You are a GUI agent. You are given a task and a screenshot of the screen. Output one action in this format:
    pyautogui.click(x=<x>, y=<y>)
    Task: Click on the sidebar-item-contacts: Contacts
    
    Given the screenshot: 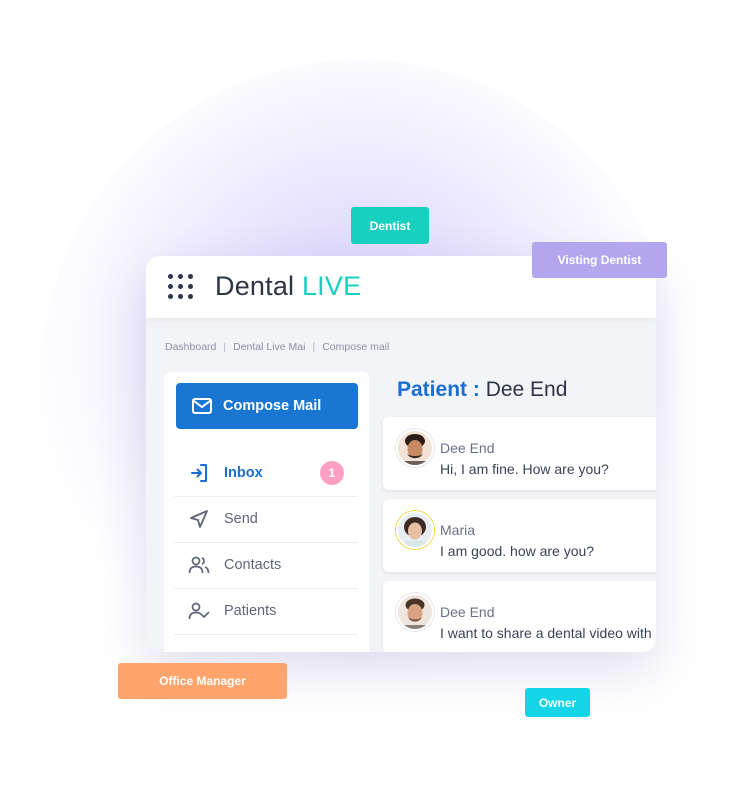 What is the action you would take?
    pyautogui.click(x=266, y=565)
    